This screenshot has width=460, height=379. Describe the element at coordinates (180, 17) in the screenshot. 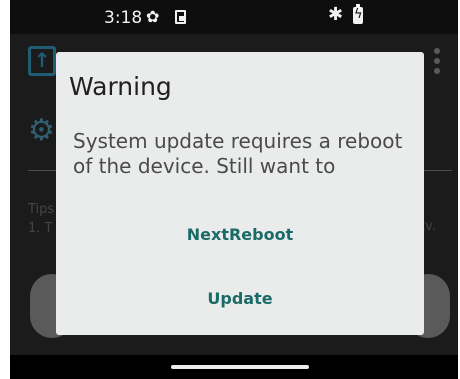

I see `sd-card-icon` at that location.